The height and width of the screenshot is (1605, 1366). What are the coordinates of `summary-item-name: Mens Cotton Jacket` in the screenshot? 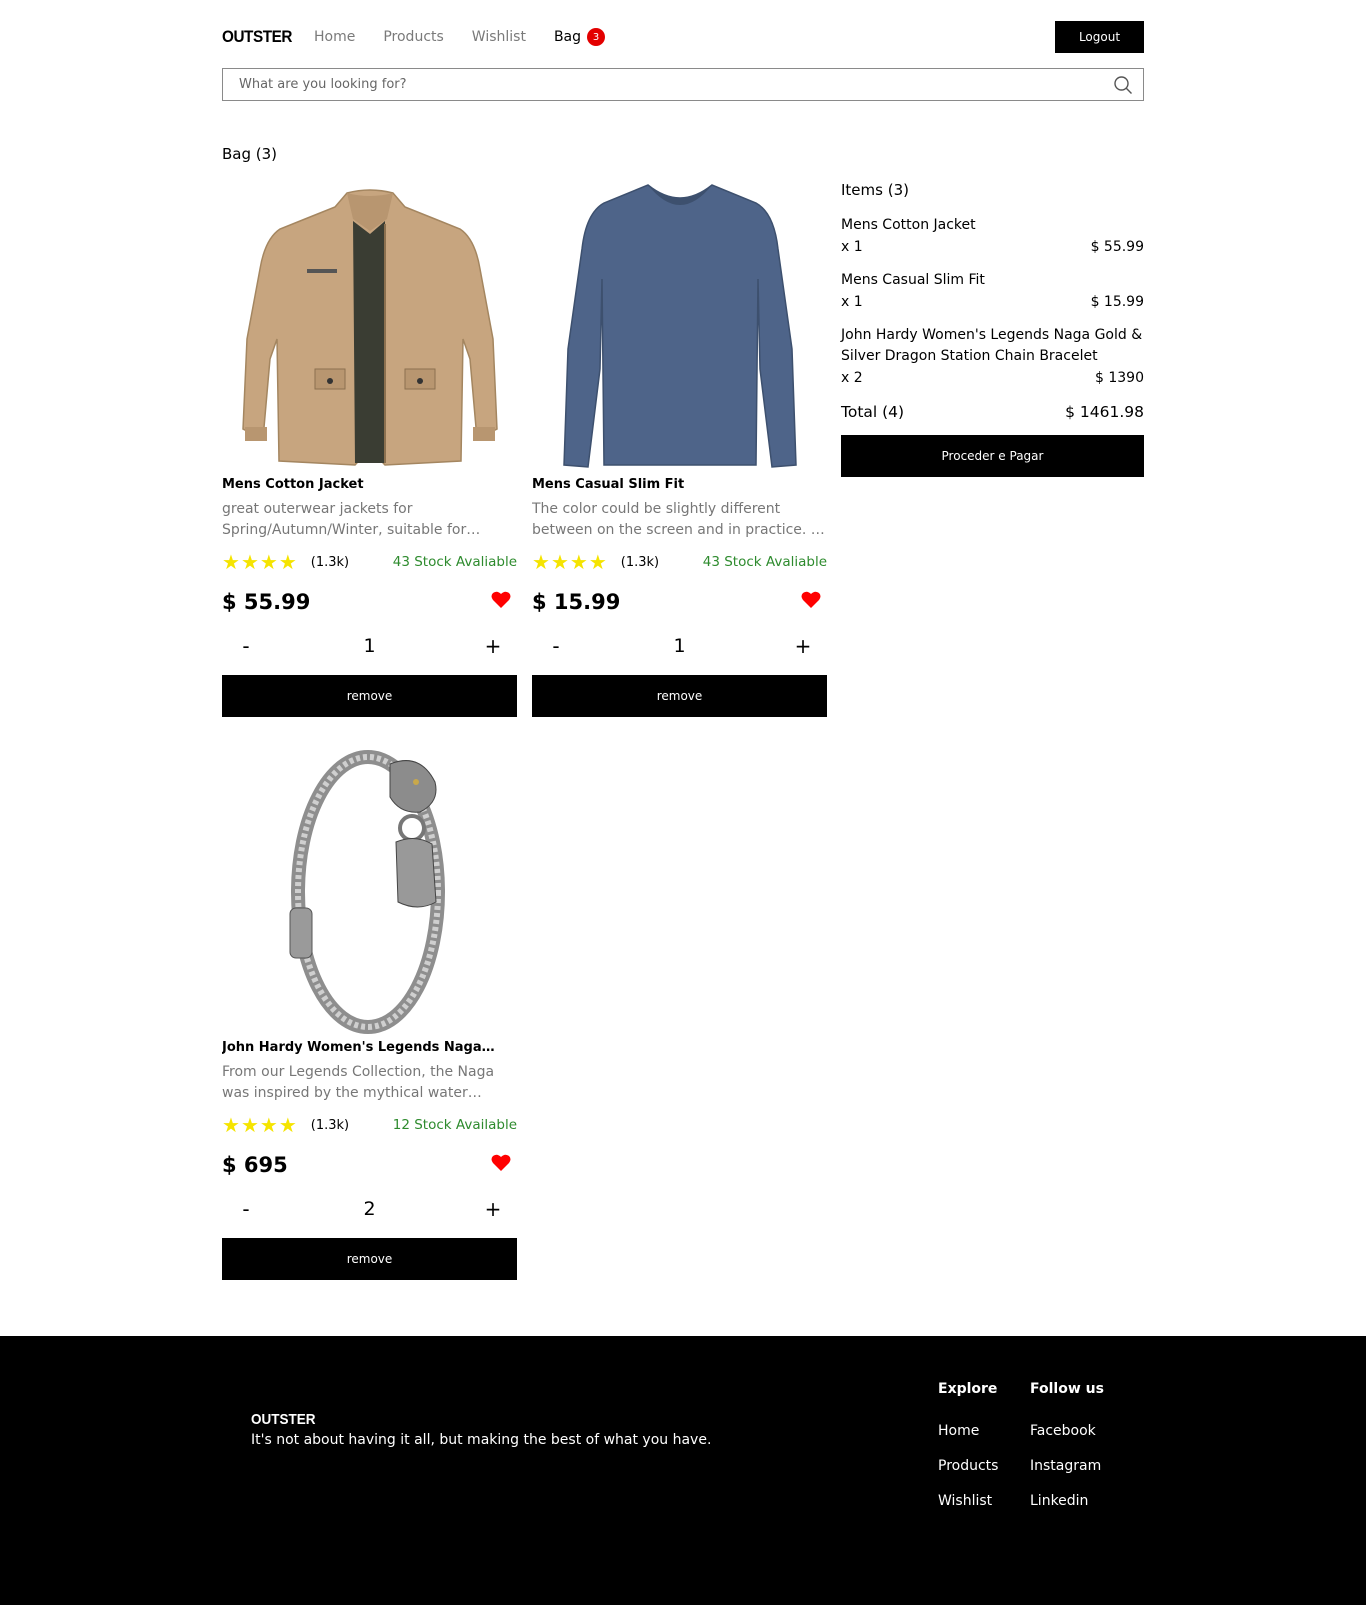 It's located at (908, 225).